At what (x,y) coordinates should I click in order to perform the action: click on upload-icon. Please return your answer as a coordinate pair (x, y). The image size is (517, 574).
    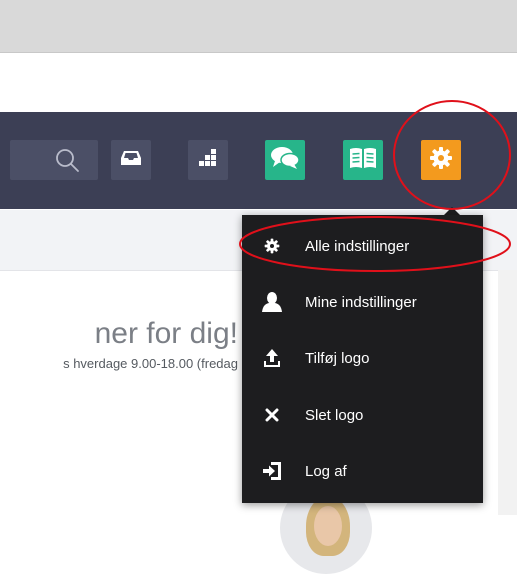
    Looking at the image, I should click on (272, 358).